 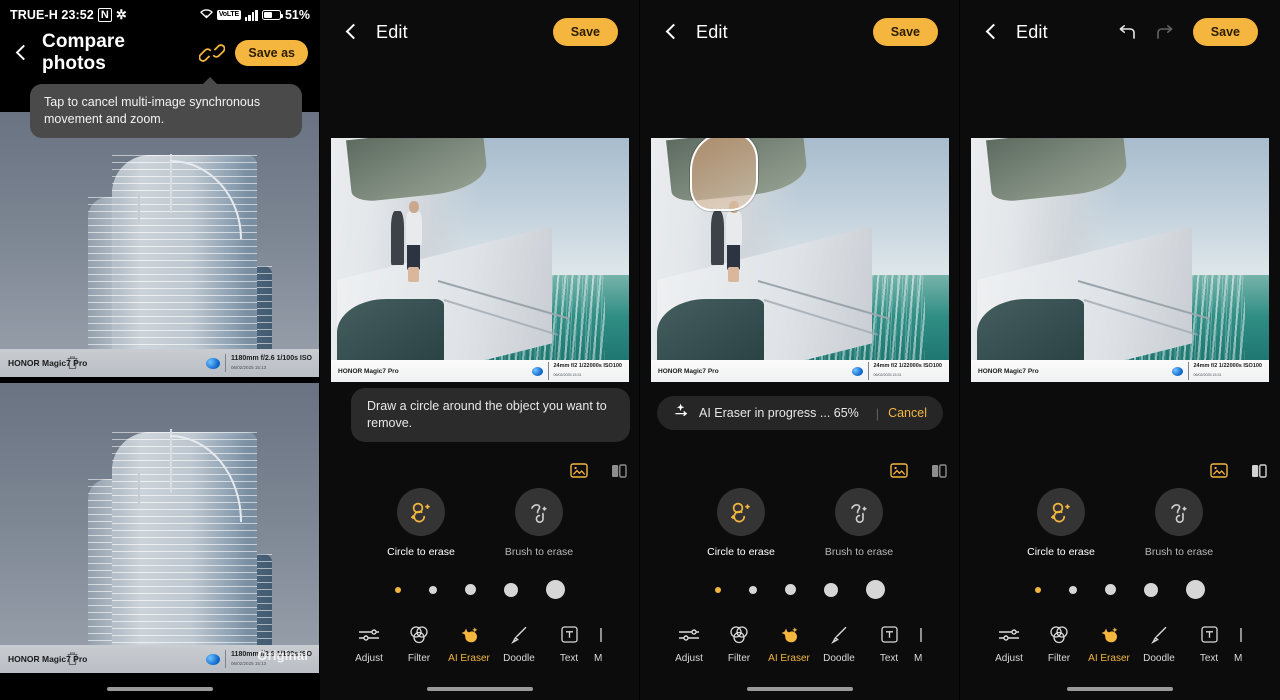 I want to click on save-as-button: Save as, so click(x=271, y=53).